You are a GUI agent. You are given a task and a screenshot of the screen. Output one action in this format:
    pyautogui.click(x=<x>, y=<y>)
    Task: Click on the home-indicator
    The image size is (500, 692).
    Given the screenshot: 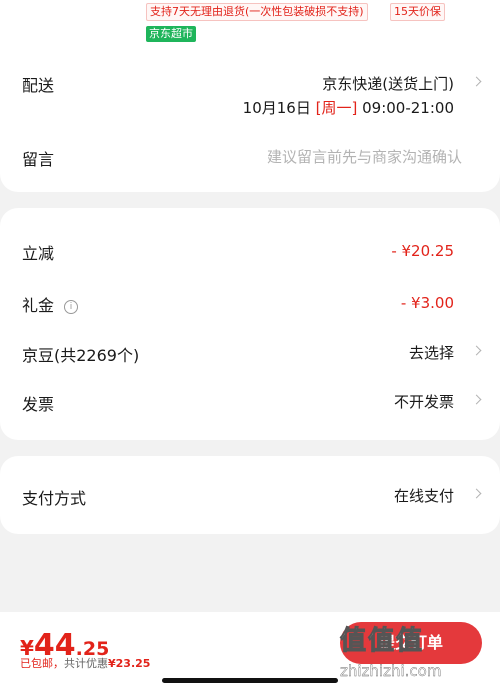 What is the action you would take?
    pyautogui.click(x=250, y=680)
    